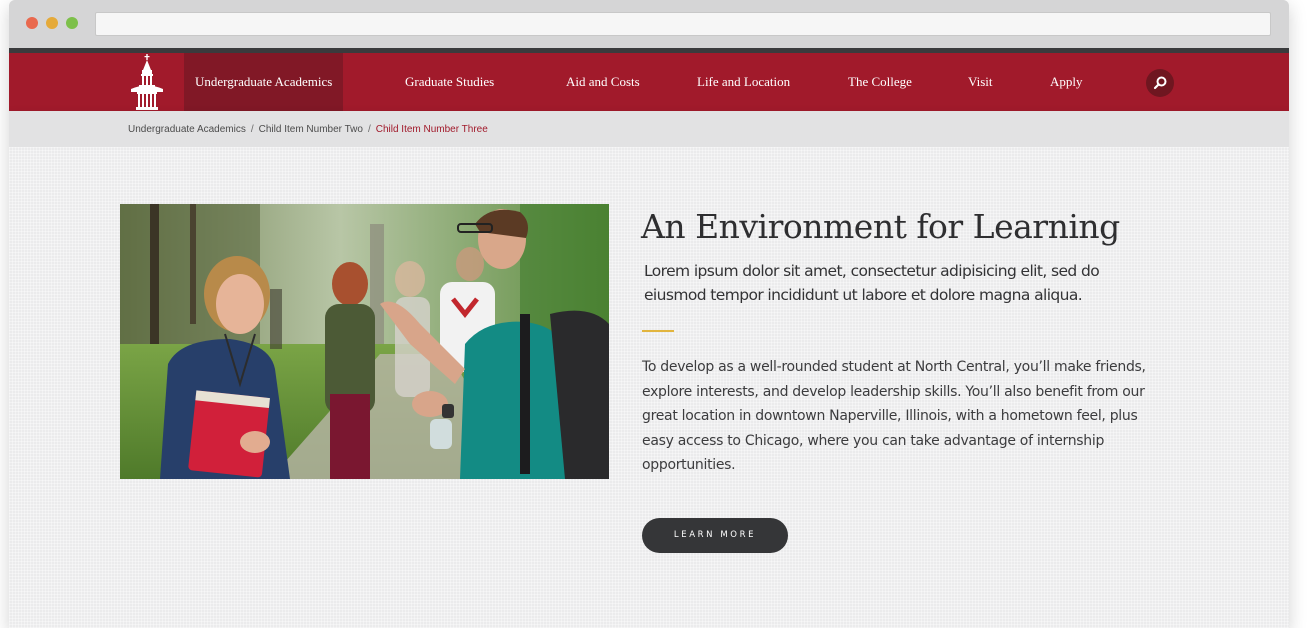  Describe the element at coordinates (658, 331) in the screenshot. I see `accent-divider` at that location.